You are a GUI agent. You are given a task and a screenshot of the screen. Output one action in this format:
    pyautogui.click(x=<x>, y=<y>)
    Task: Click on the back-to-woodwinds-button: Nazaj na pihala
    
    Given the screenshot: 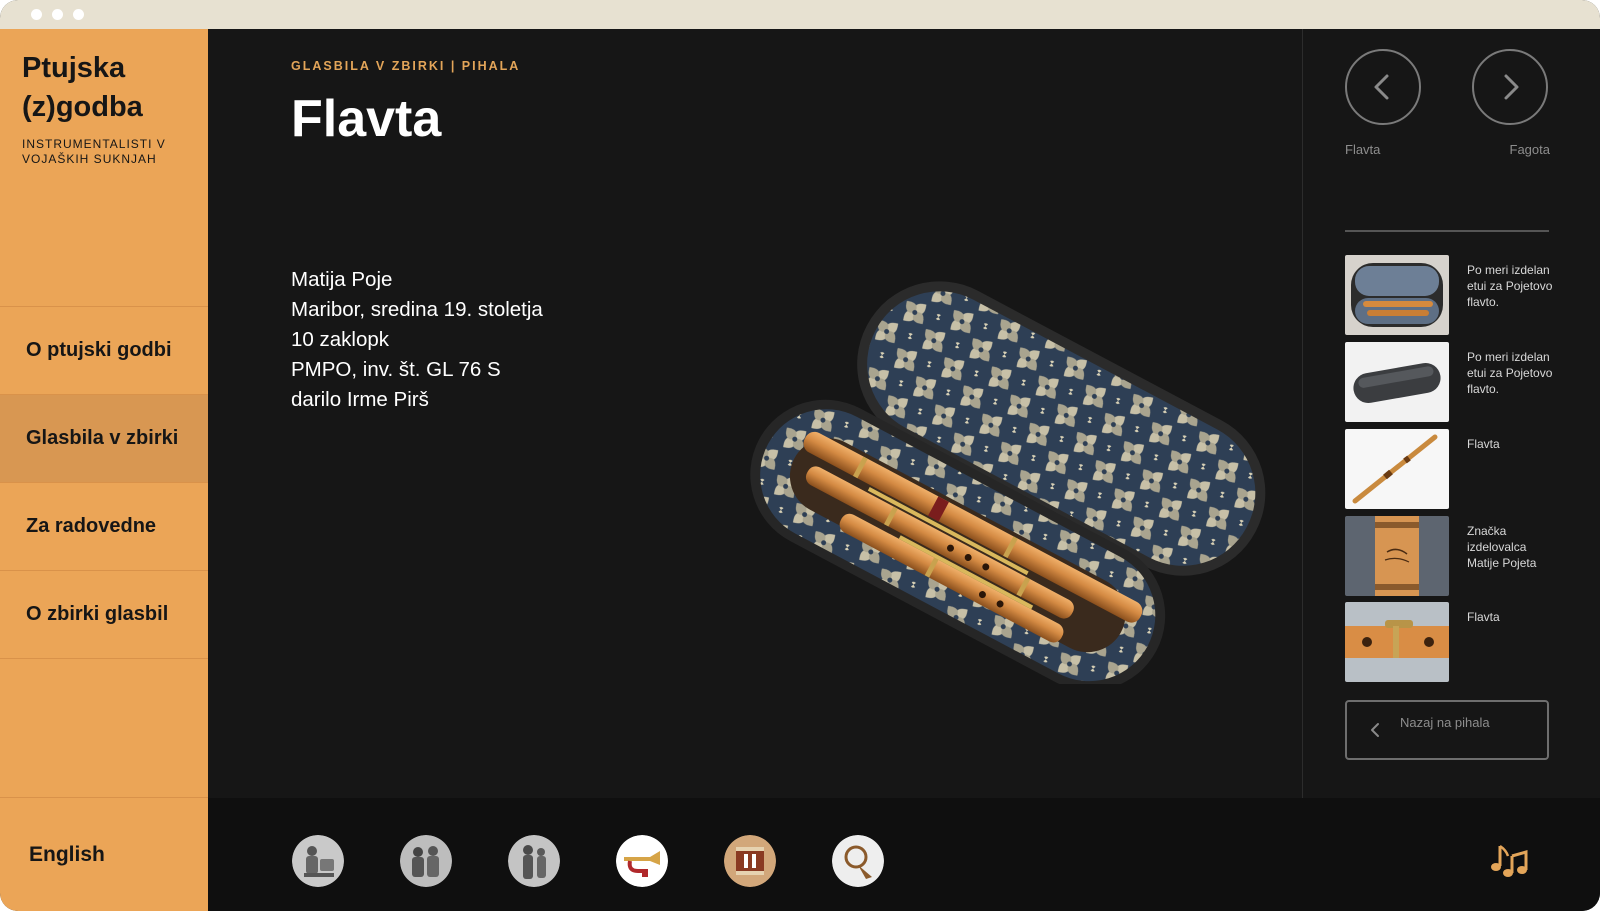 What is the action you would take?
    pyautogui.click(x=1447, y=730)
    